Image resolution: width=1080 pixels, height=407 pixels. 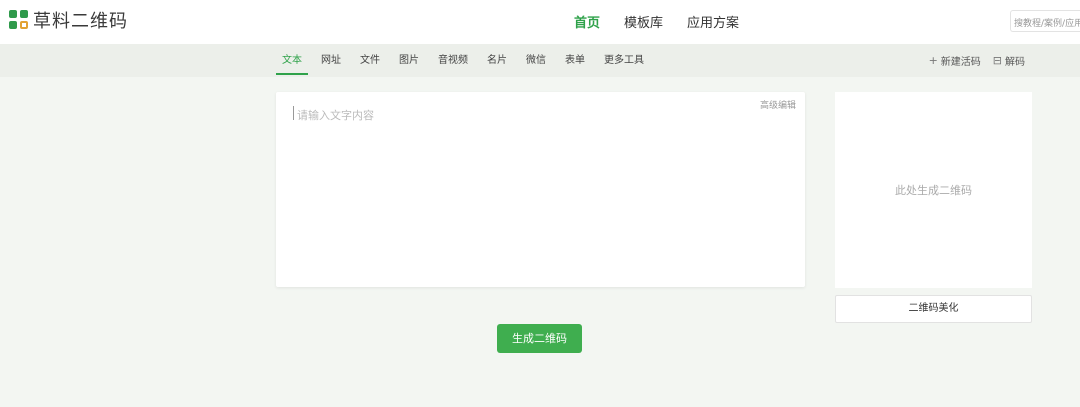 What do you see at coordinates (1015, 62) in the screenshot?
I see `decode-label: 解码` at bounding box center [1015, 62].